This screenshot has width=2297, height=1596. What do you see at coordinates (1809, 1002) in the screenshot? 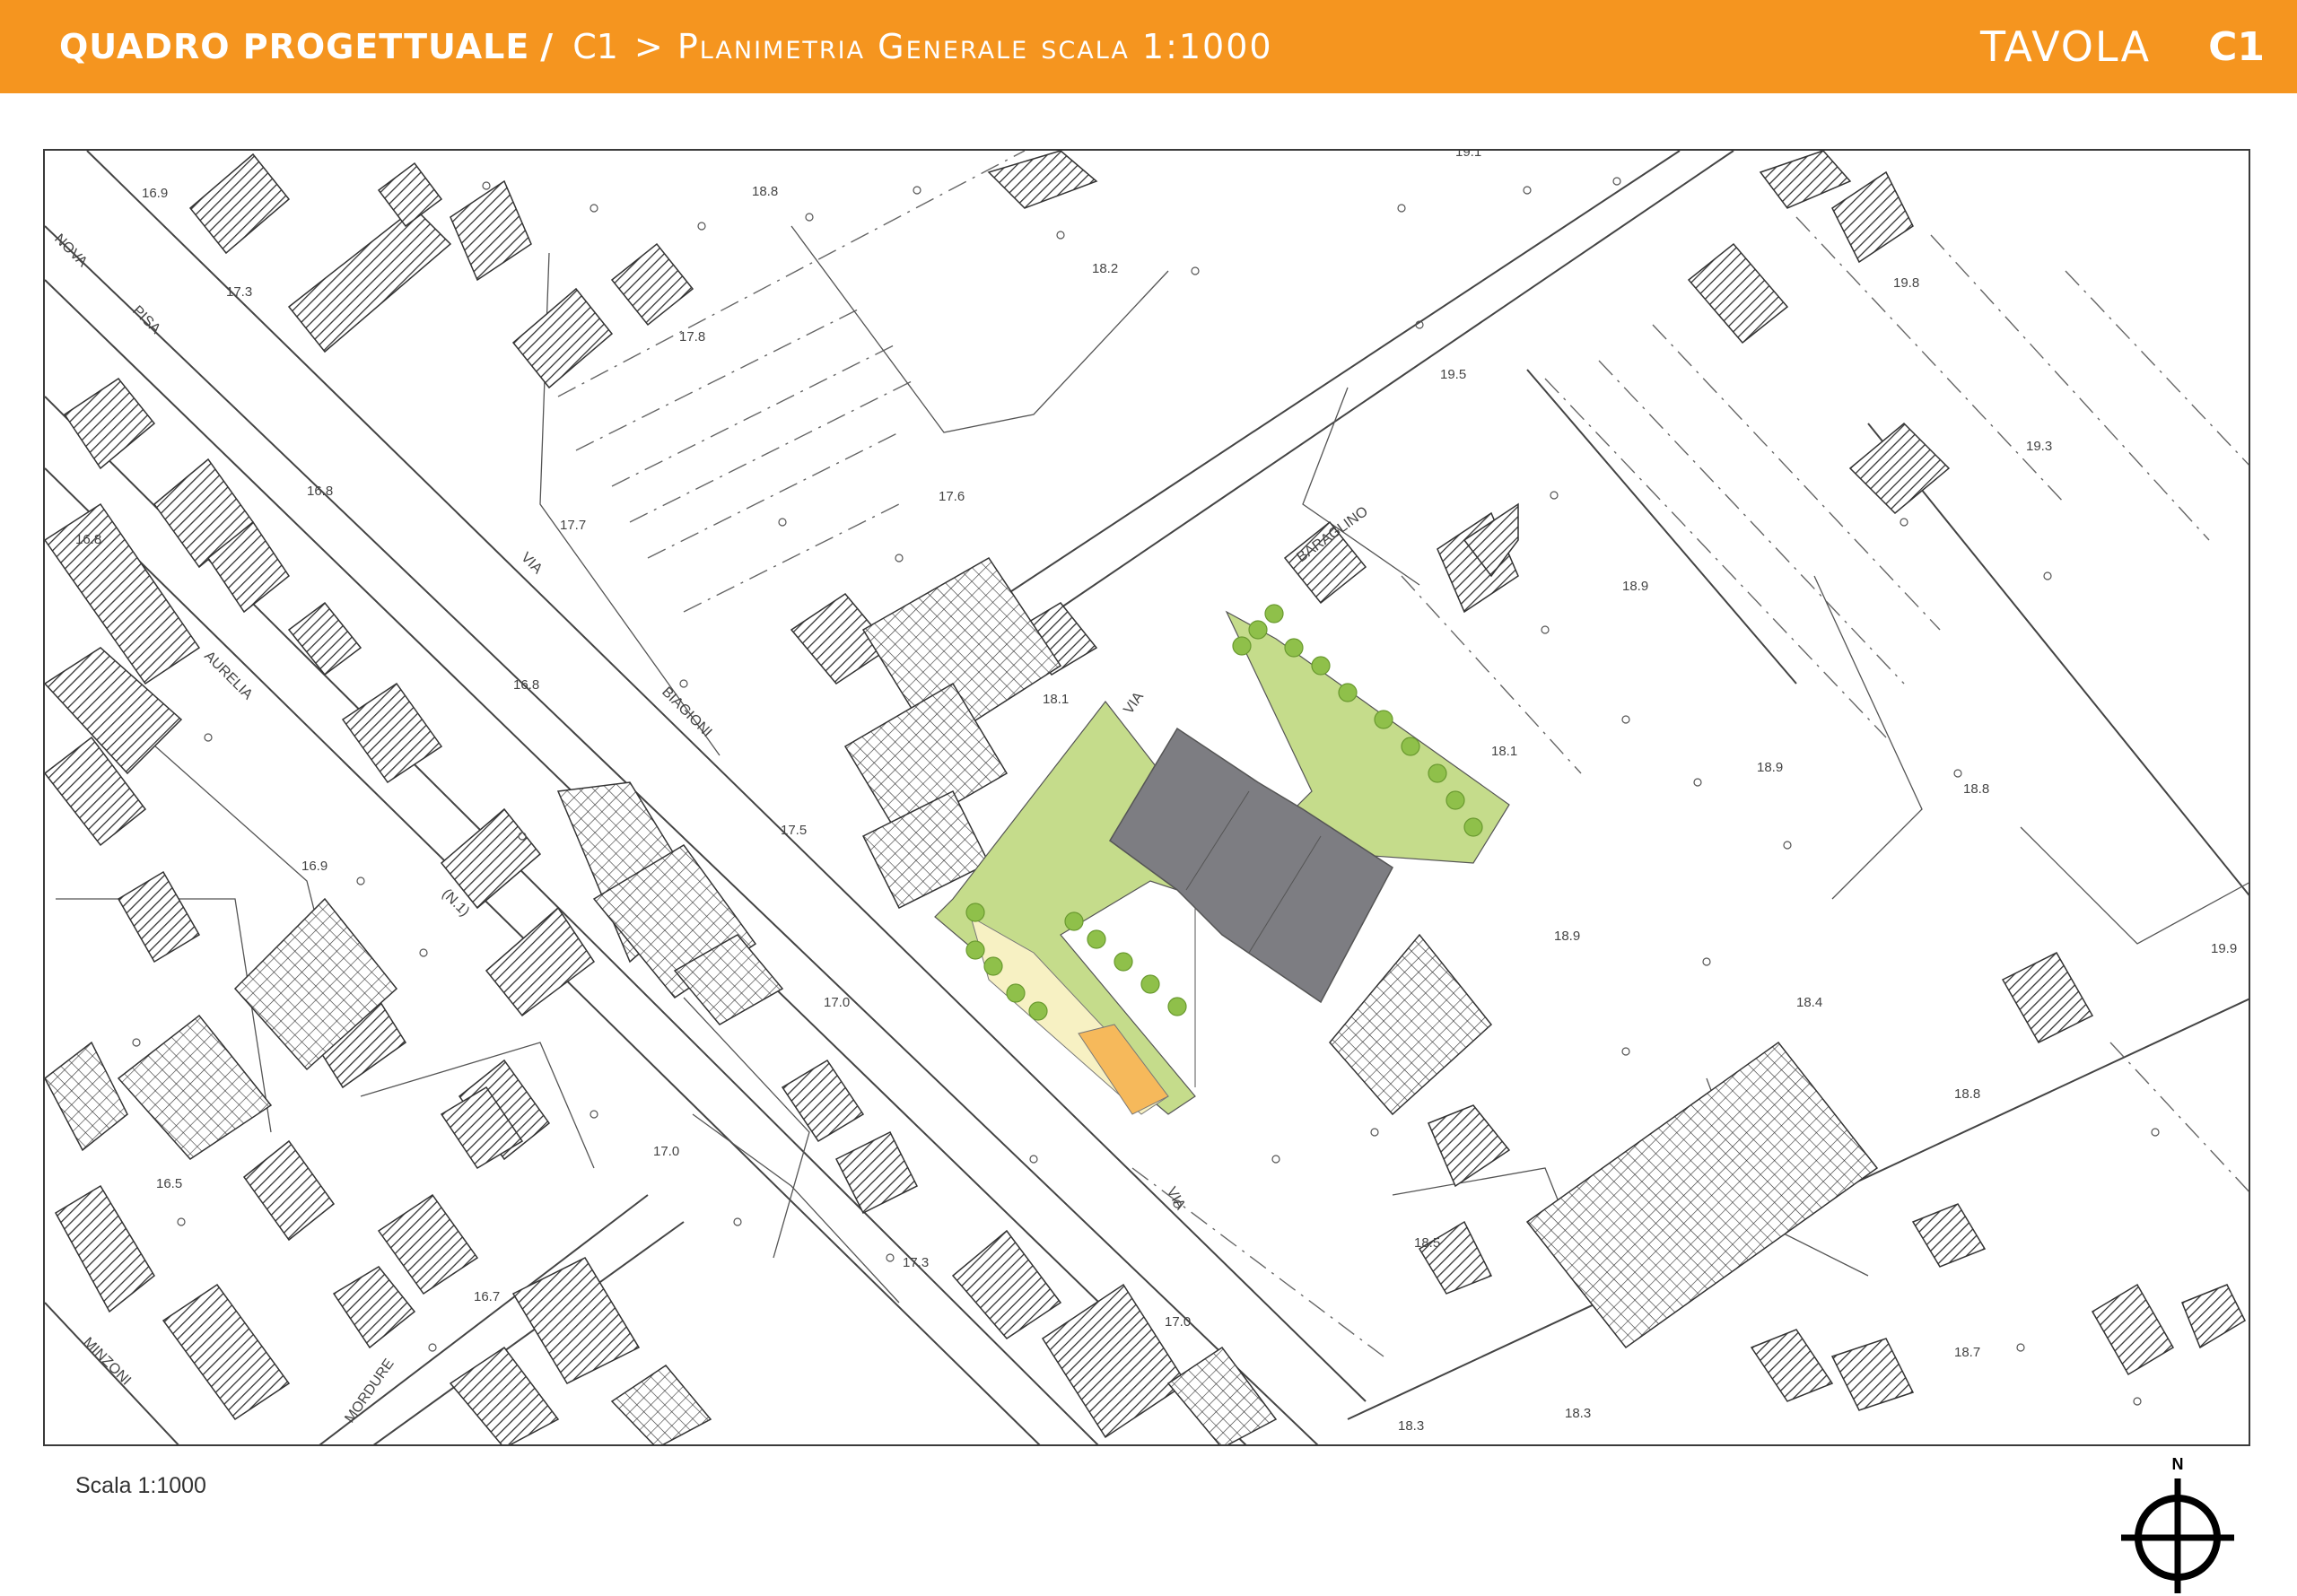
I see `elevation-label: 18.4` at bounding box center [1809, 1002].